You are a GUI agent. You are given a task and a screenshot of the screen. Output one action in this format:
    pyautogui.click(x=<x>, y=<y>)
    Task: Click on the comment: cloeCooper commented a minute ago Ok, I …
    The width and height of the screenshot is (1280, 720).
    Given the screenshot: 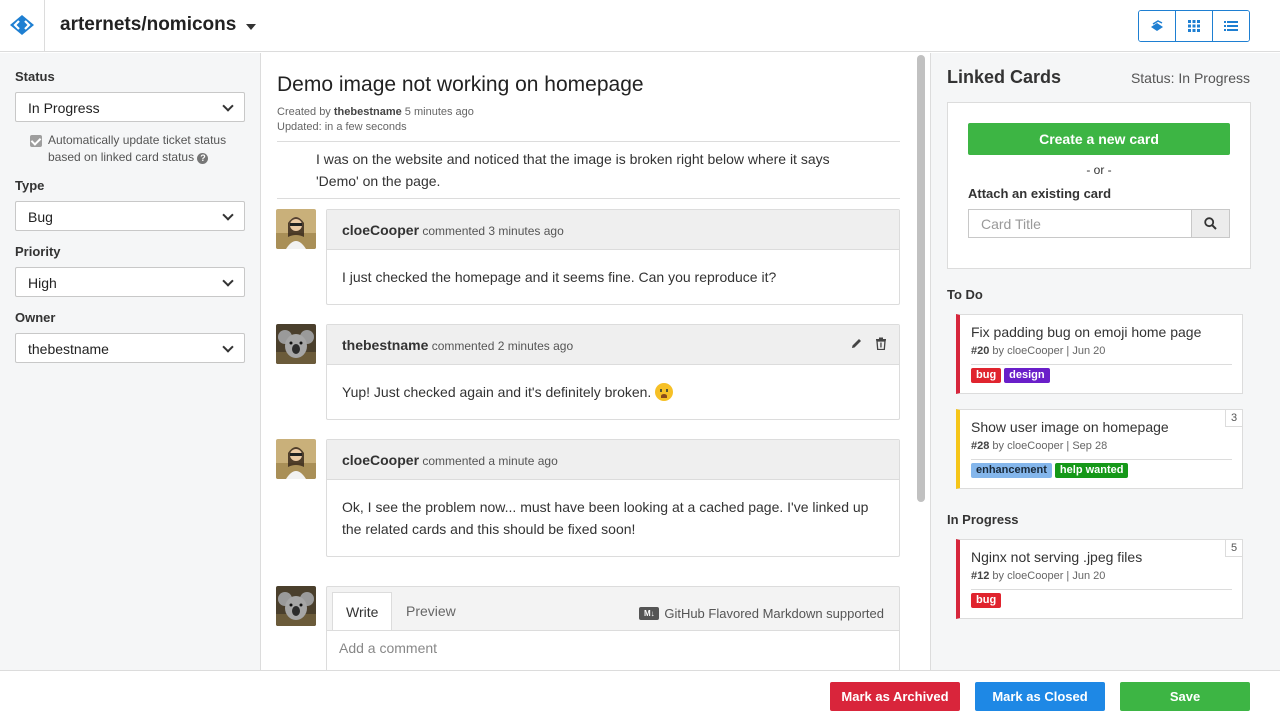 What is the action you would take?
    pyautogui.click(x=613, y=498)
    